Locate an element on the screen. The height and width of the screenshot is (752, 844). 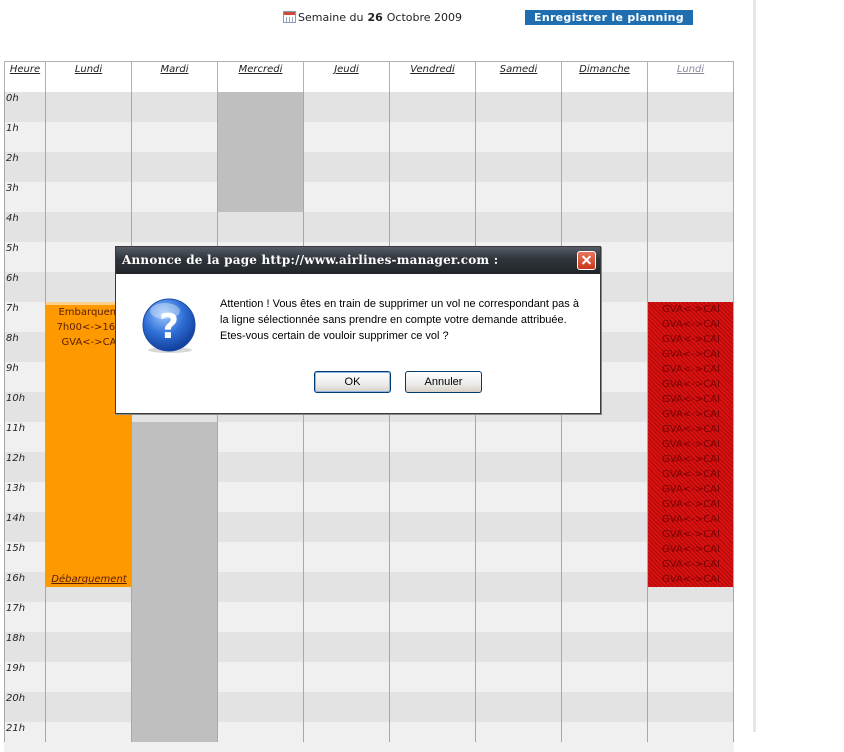
hour-row: 4h is located at coordinates (369, 227).